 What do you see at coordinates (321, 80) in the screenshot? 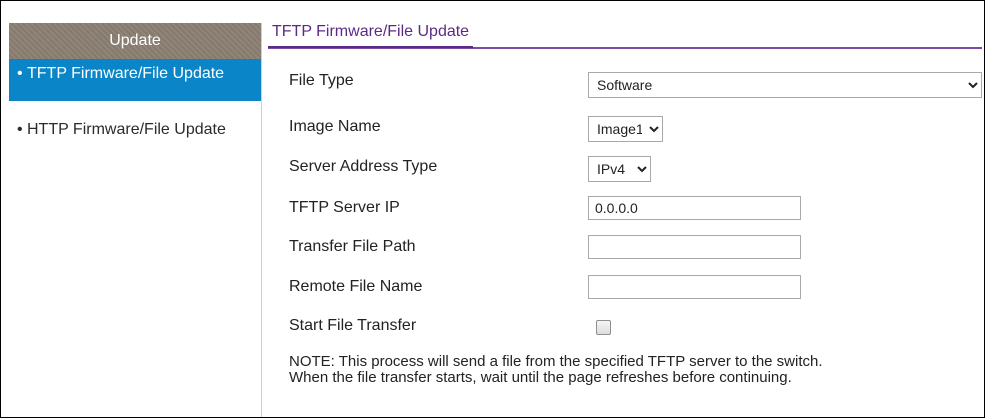
I see `file-type-label: File Type` at bounding box center [321, 80].